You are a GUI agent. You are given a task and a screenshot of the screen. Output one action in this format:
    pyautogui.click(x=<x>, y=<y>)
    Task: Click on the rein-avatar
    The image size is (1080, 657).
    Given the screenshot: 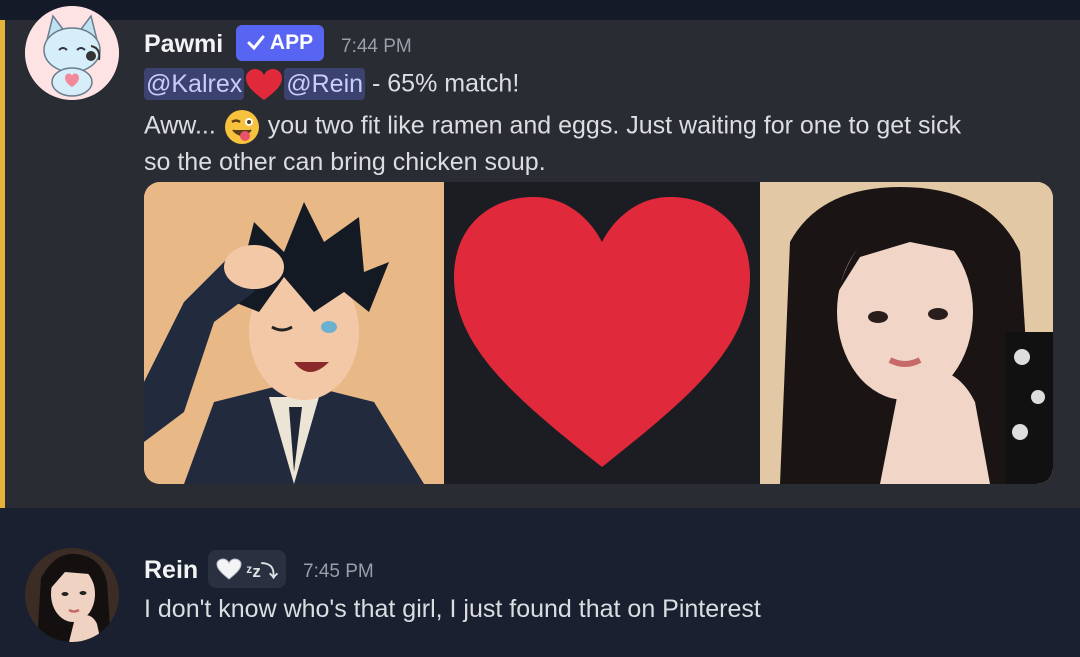 What is the action you would take?
    pyautogui.click(x=72, y=595)
    